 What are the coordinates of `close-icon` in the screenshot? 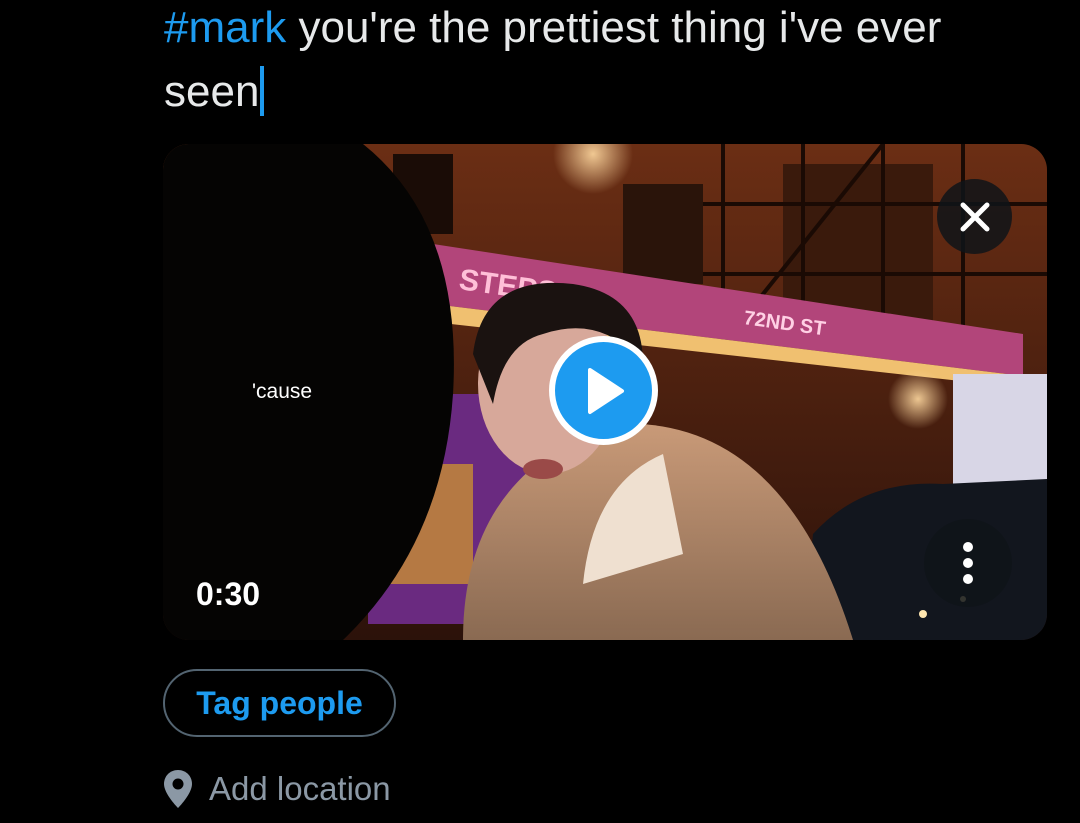 It's located at (974, 216).